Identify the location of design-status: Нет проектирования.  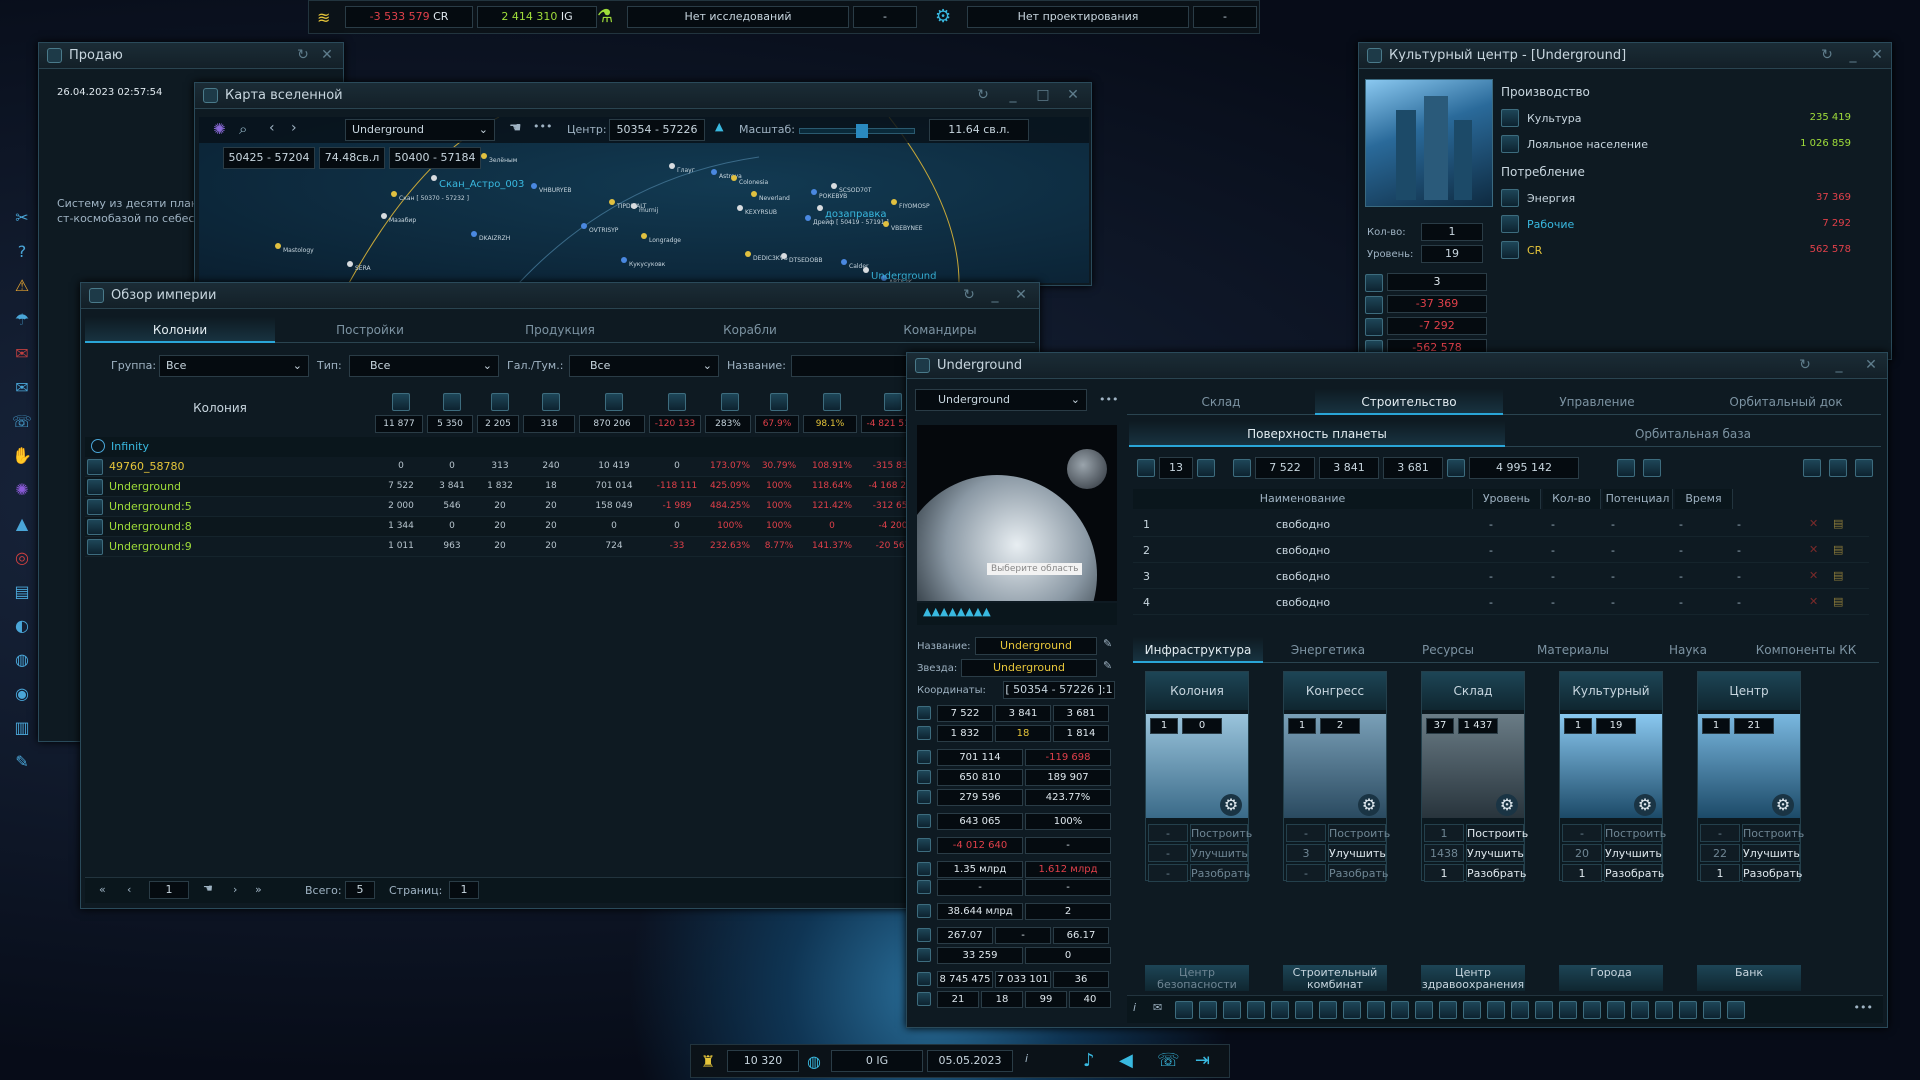
(1078, 17).